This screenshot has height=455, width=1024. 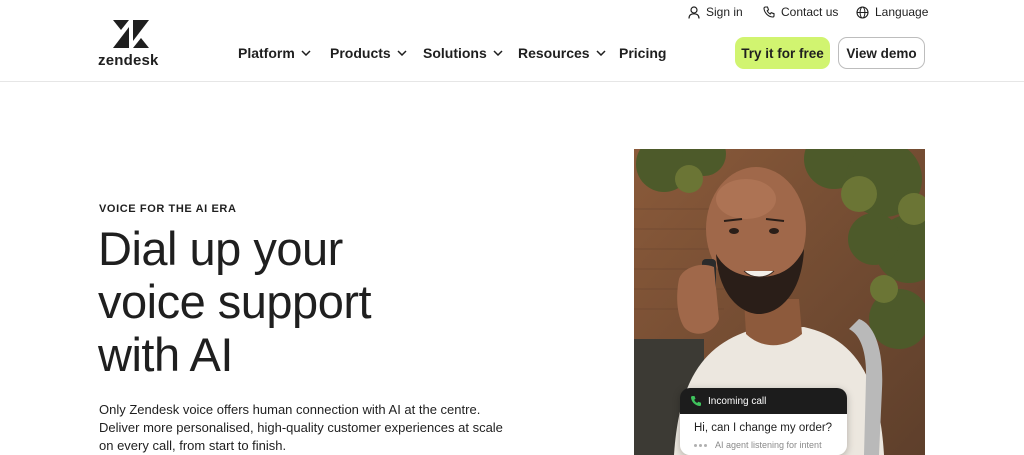 I want to click on sign-in-label: Sign in, so click(x=724, y=12).